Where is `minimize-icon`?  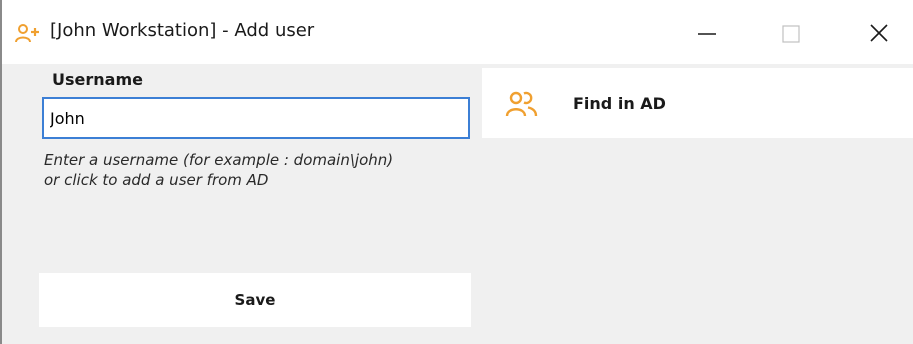 minimize-icon is located at coordinates (707, 34).